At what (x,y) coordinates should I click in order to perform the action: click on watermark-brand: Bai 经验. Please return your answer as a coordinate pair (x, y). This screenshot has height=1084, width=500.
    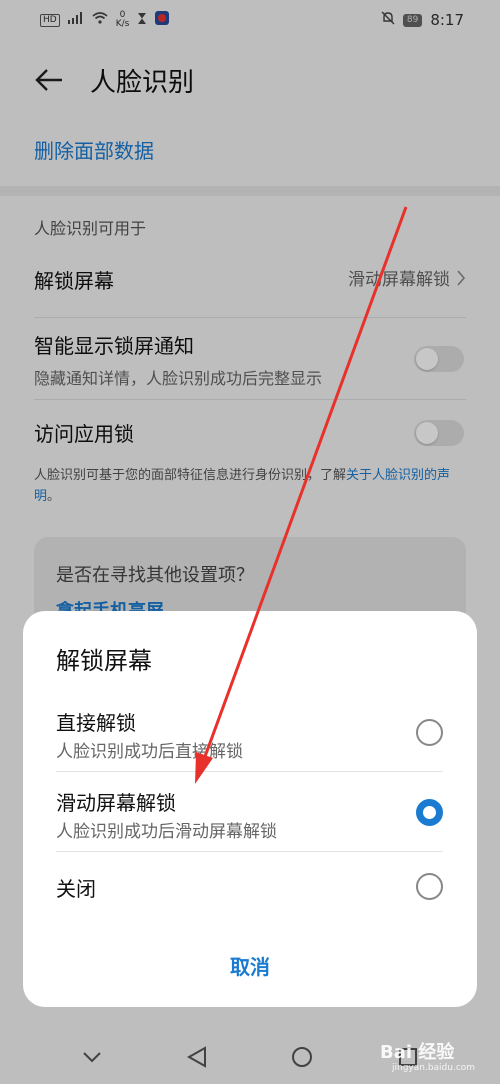
    Looking at the image, I should click on (417, 1052).